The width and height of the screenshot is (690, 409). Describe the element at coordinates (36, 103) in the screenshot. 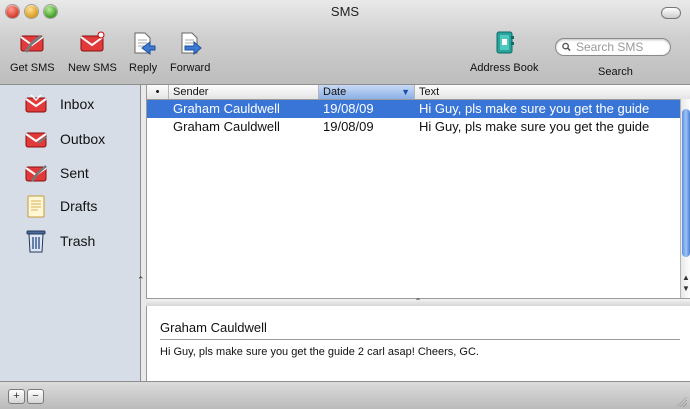

I see `inbox-icon` at that location.